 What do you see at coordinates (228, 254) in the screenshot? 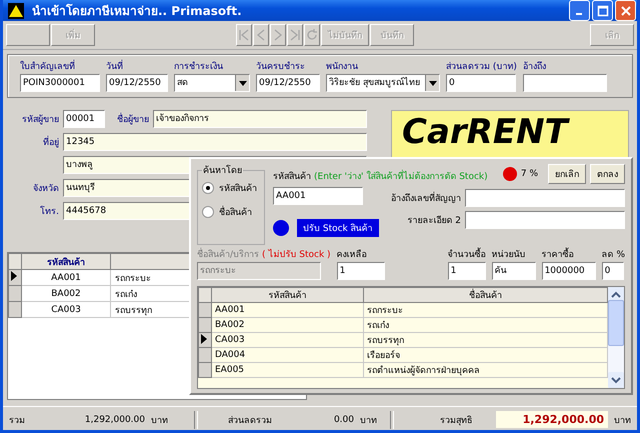
I see `field-label: ชื่อสินค้า/บริการ` at bounding box center [228, 254].